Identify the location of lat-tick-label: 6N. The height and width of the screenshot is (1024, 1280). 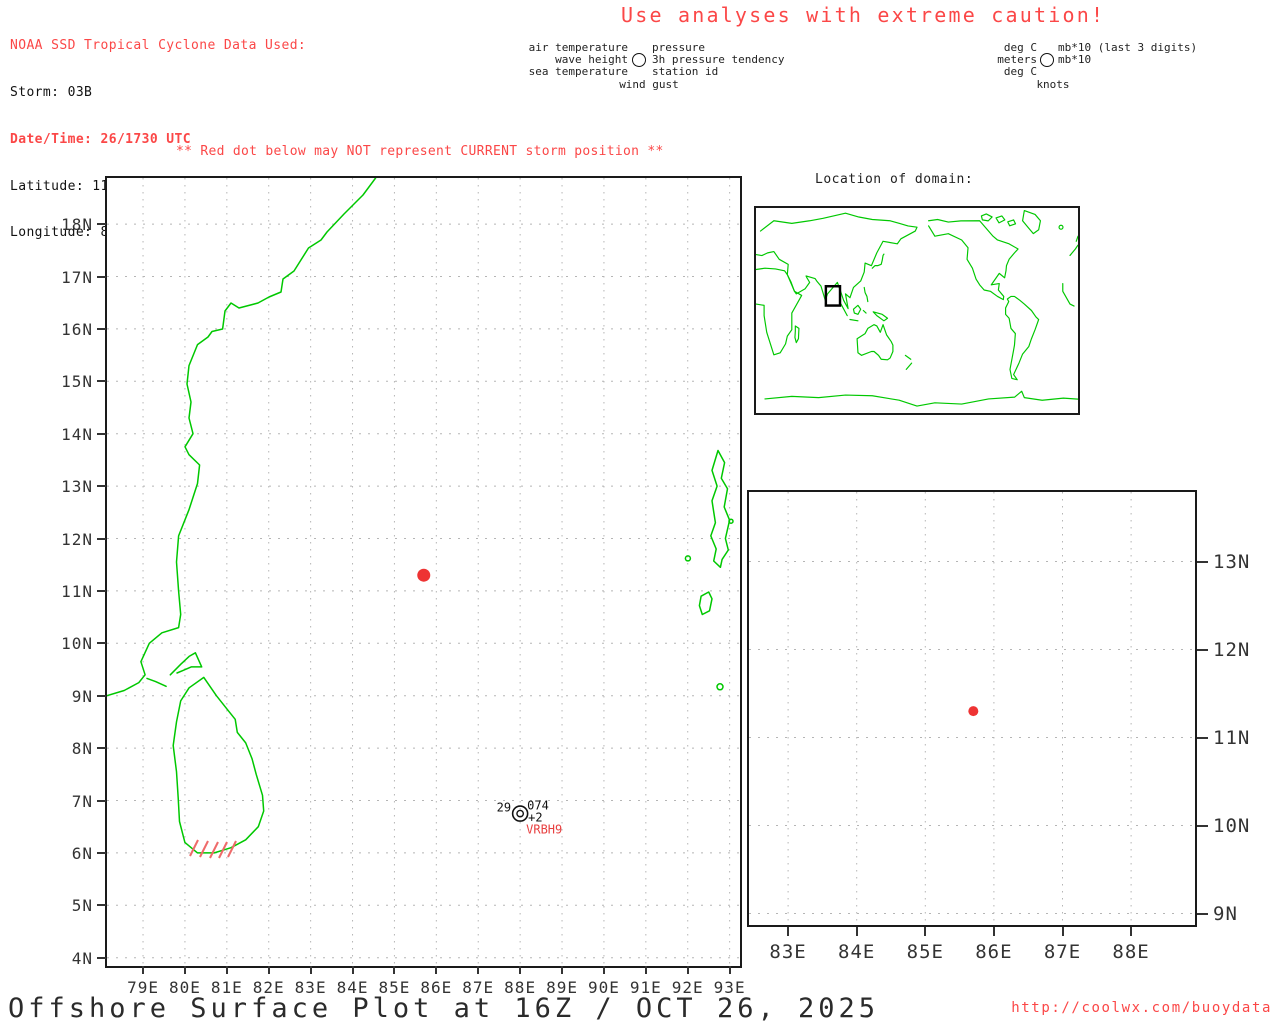
(82, 853).